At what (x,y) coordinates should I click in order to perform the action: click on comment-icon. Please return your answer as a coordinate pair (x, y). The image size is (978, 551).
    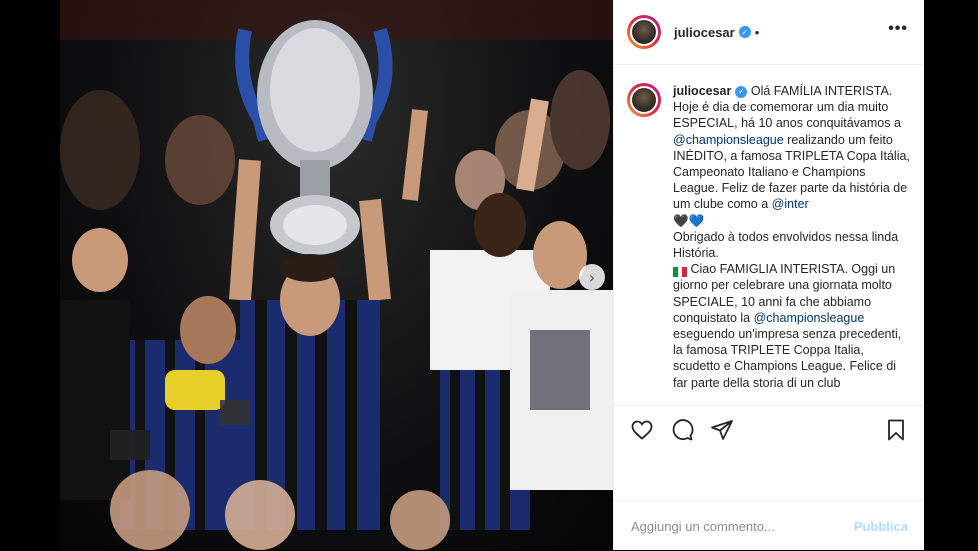
    Looking at the image, I should click on (682, 430).